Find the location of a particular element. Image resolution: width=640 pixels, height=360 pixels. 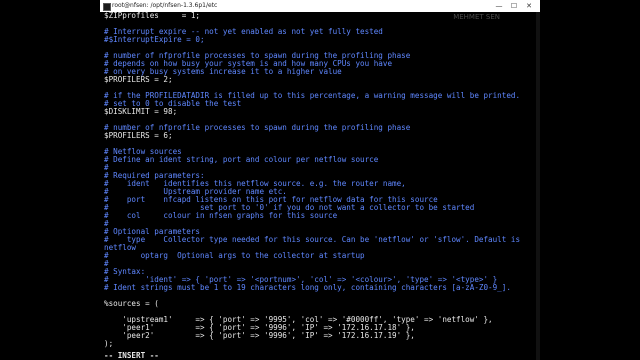

terminal-line: #$InterruptExpire = 0; is located at coordinates (154, 40).